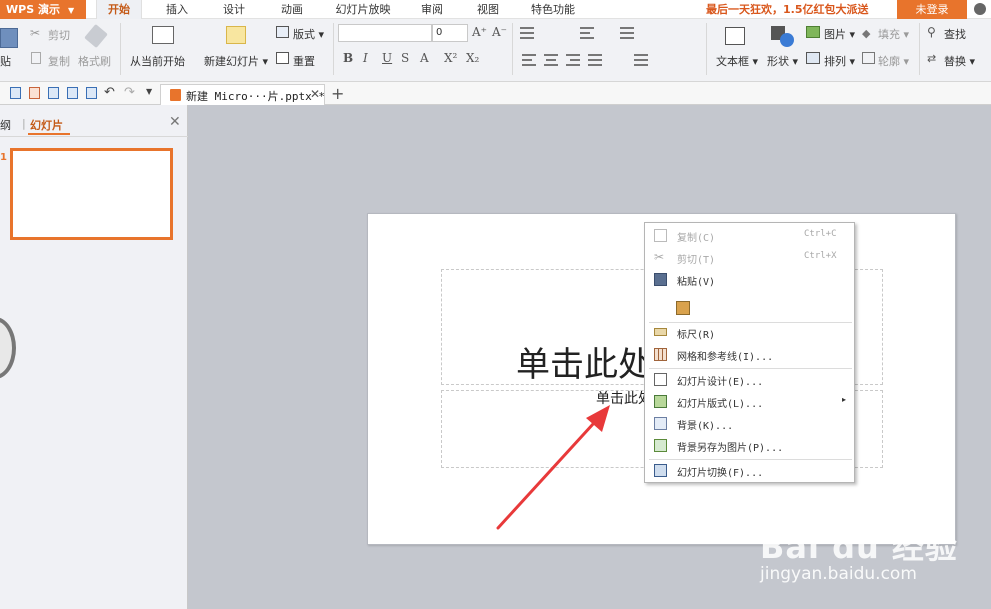  Describe the element at coordinates (149, 91) in the screenshot. I see `customize-dropdown-icon: ▼` at that location.